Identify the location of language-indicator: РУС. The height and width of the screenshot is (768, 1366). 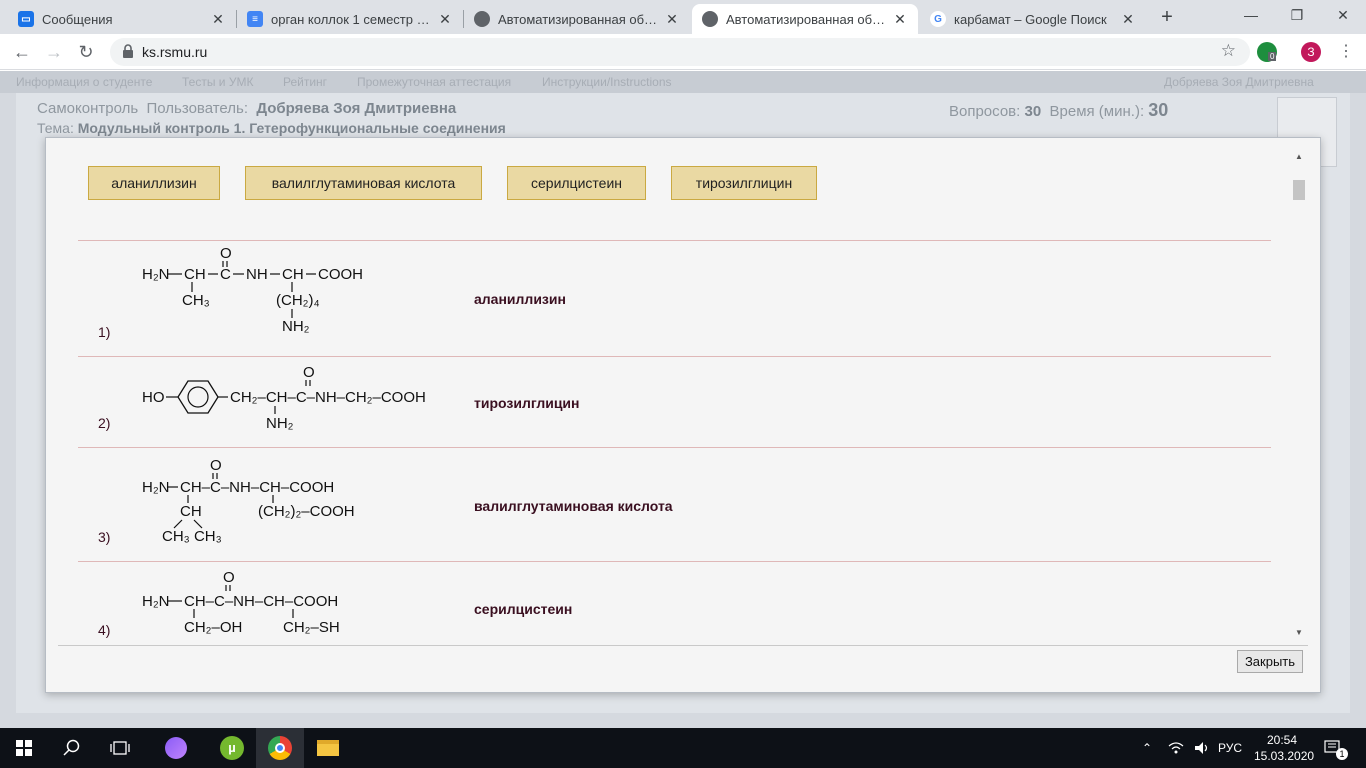
(1230, 748).